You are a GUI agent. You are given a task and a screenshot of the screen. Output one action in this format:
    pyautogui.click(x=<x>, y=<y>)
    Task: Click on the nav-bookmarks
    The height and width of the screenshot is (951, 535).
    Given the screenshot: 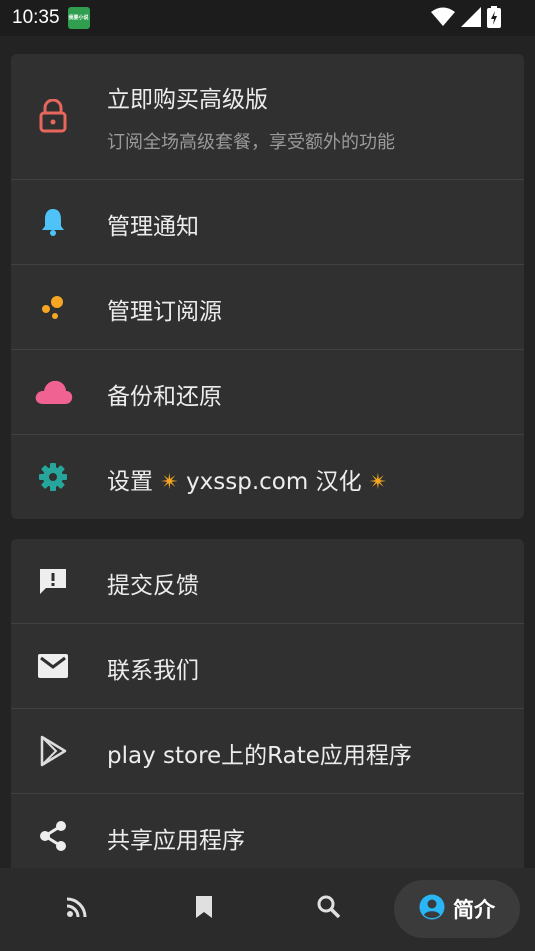 What is the action you would take?
    pyautogui.click(x=204, y=909)
    